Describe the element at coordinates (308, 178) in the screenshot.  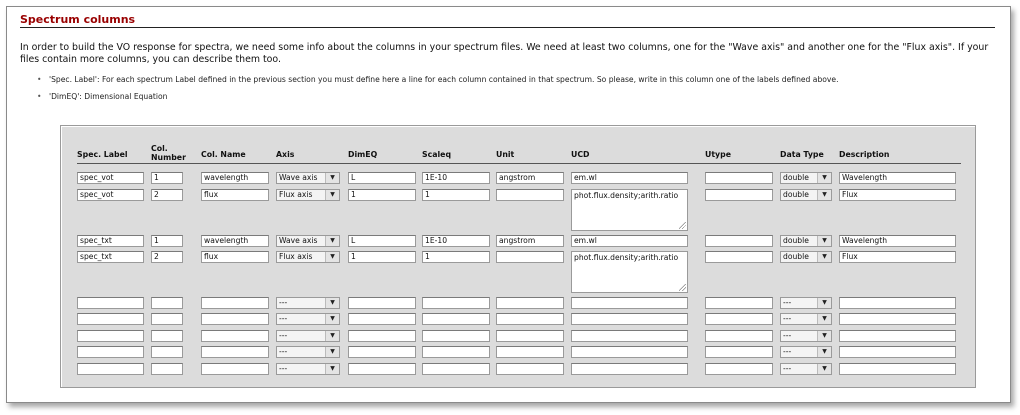
I see `axis-select: Wave axis ▼` at that location.